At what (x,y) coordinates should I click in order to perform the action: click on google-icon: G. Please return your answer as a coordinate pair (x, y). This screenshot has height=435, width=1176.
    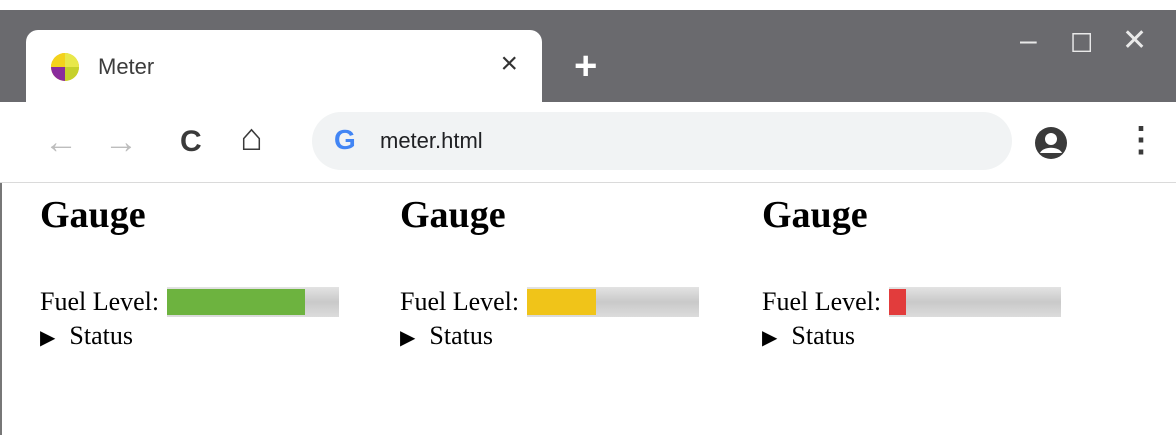
    Looking at the image, I should click on (345, 139).